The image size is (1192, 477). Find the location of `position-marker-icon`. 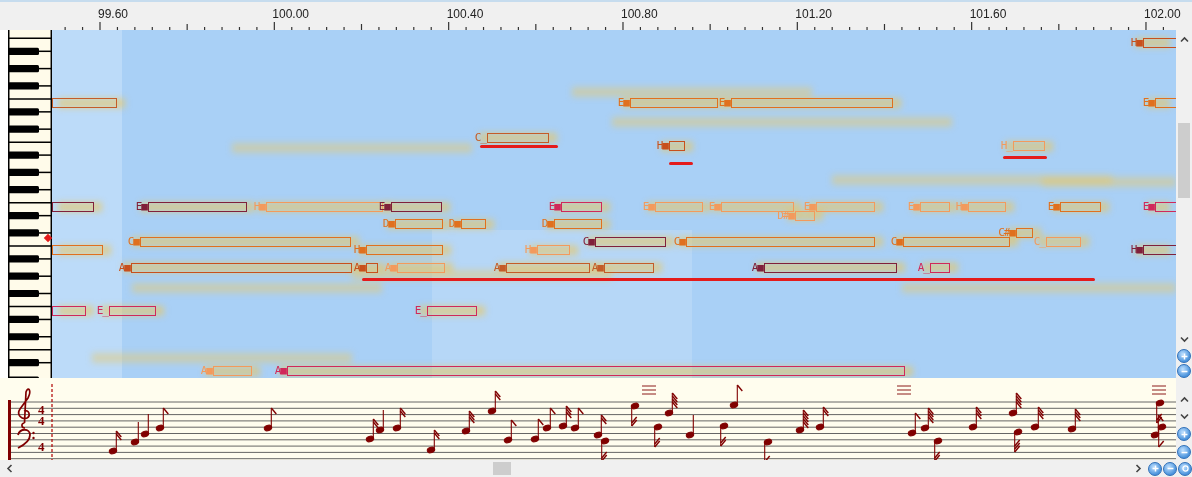

position-marker-icon is located at coordinates (48, 238).